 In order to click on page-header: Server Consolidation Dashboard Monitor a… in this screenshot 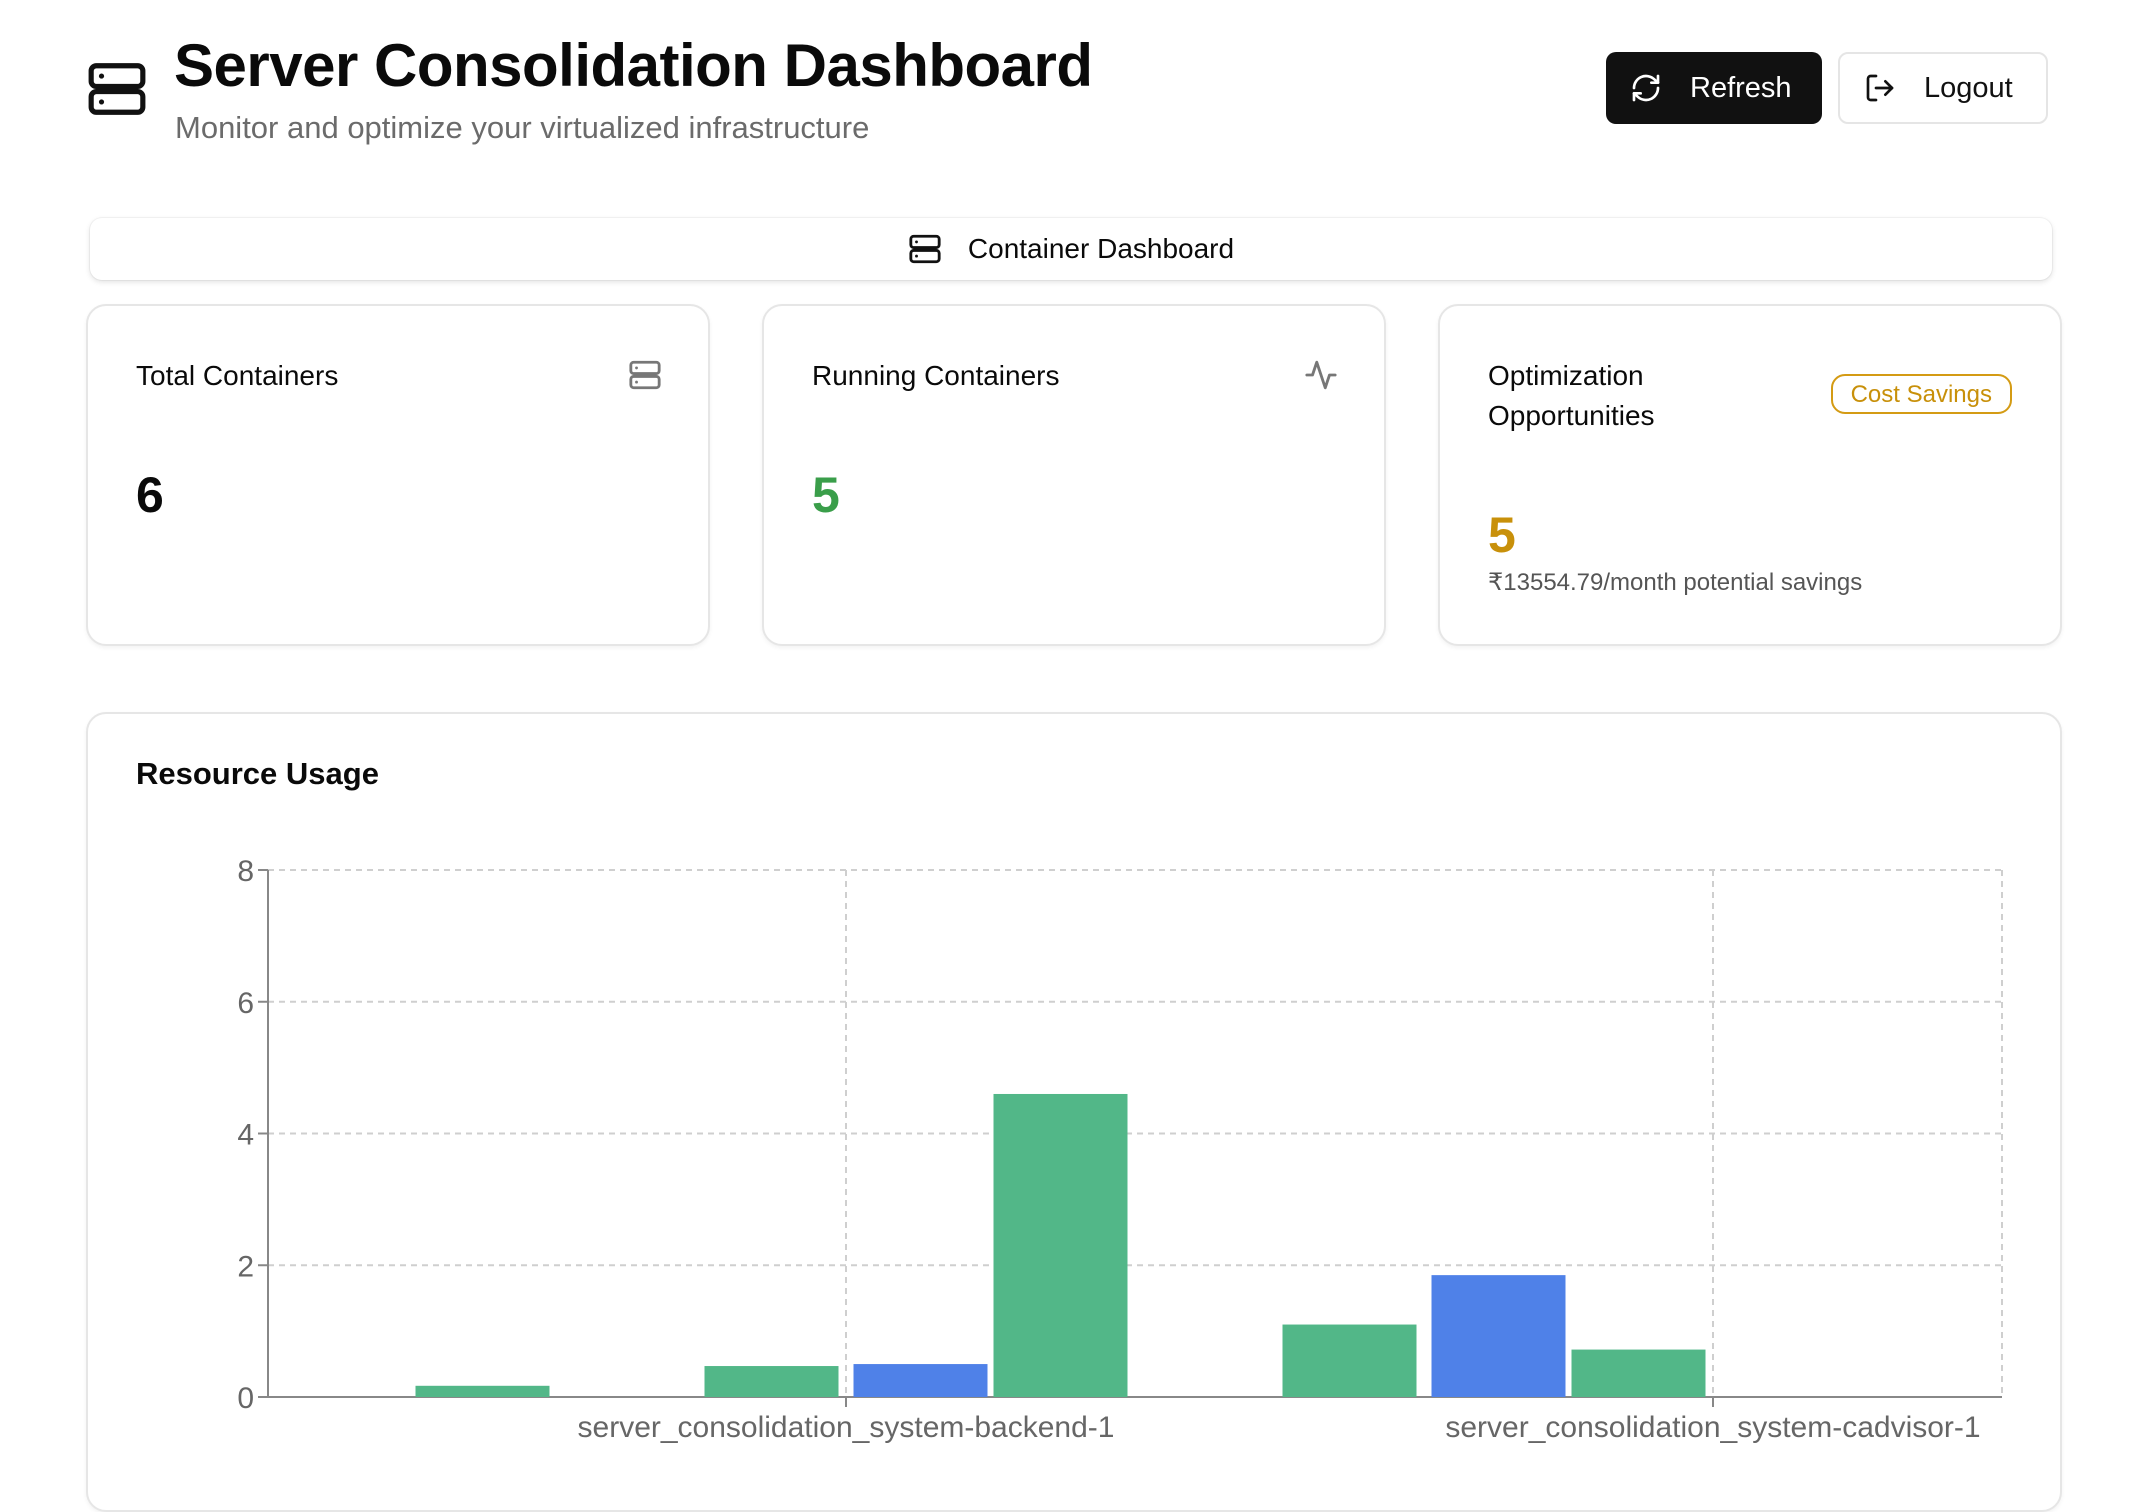, I will do `click(1072, 95)`.